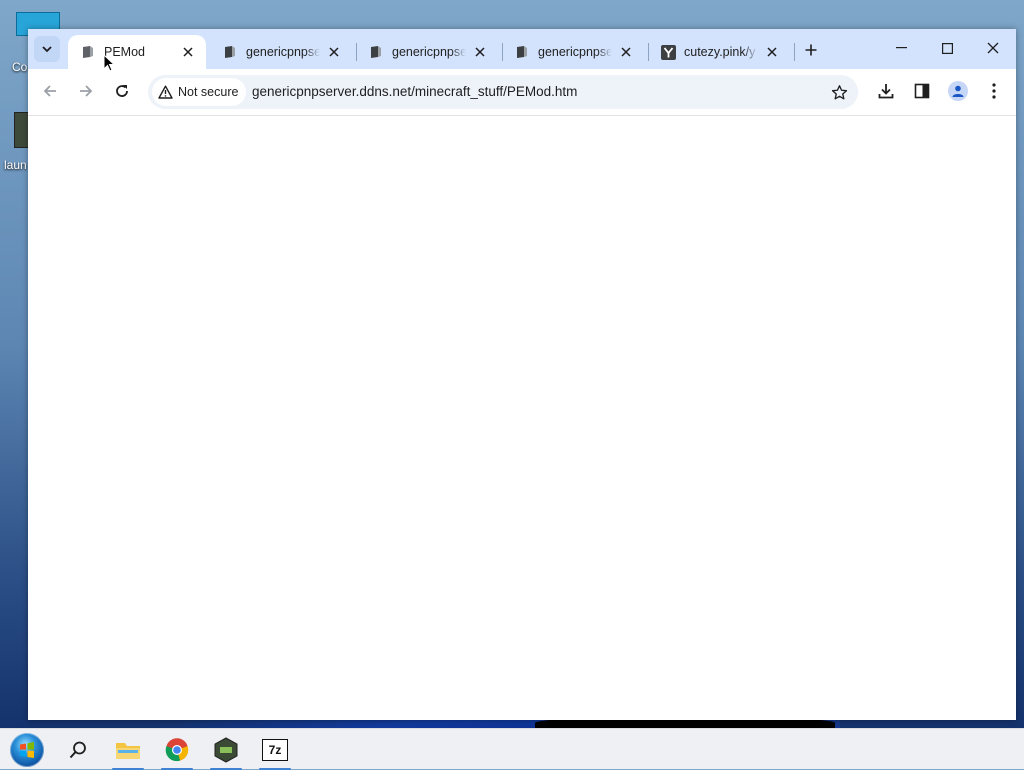 The height and width of the screenshot is (770, 1024). What do you see at coordinates (20, 67) in the screenshot?
I see `desktop-icon-label: Co` at bounding box center [20, 67].